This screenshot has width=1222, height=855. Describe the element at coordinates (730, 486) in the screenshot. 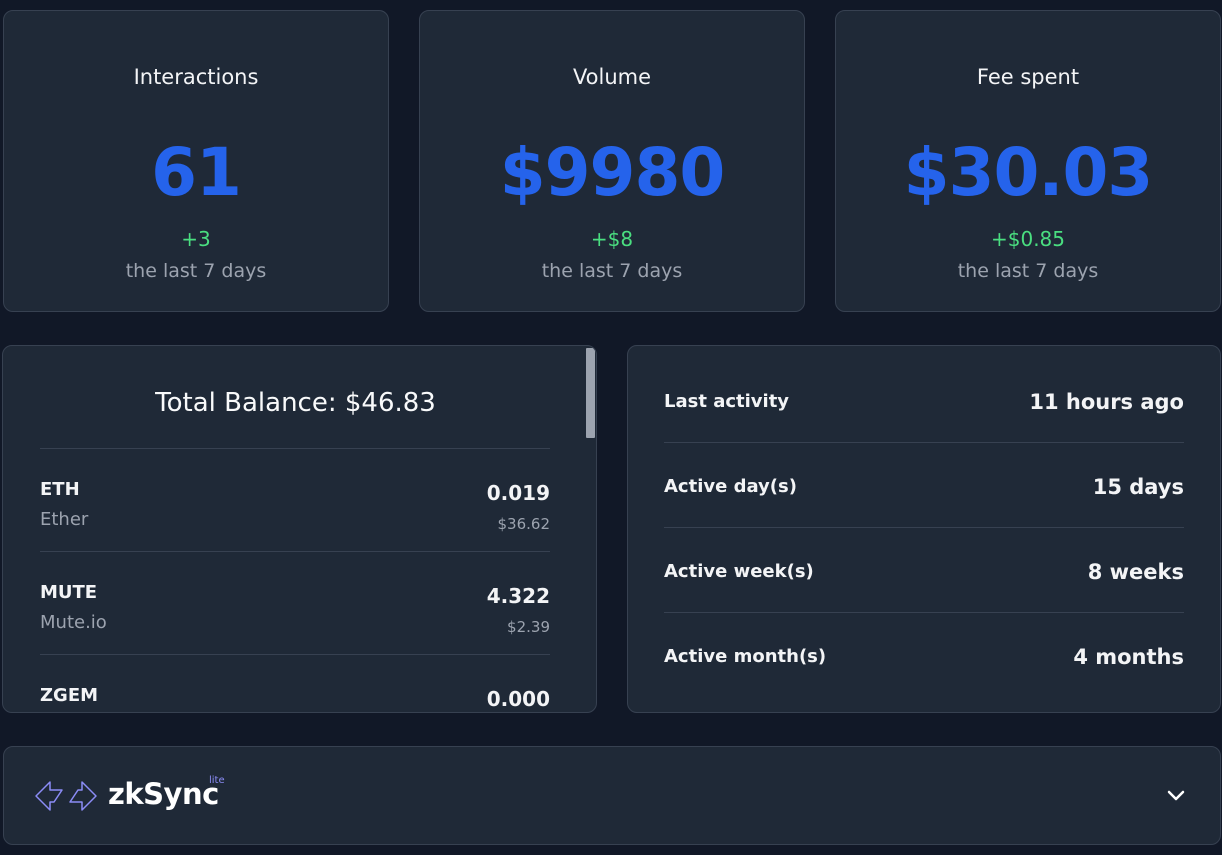

I see `activity-label: Active day(s)` at that location.